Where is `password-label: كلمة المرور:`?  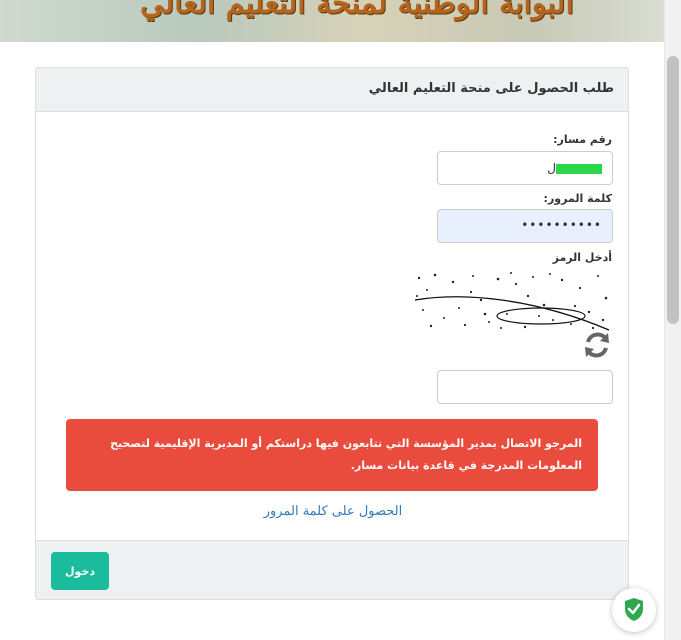
password-label: كلمة المرور: is located at coordinates (577, 198).